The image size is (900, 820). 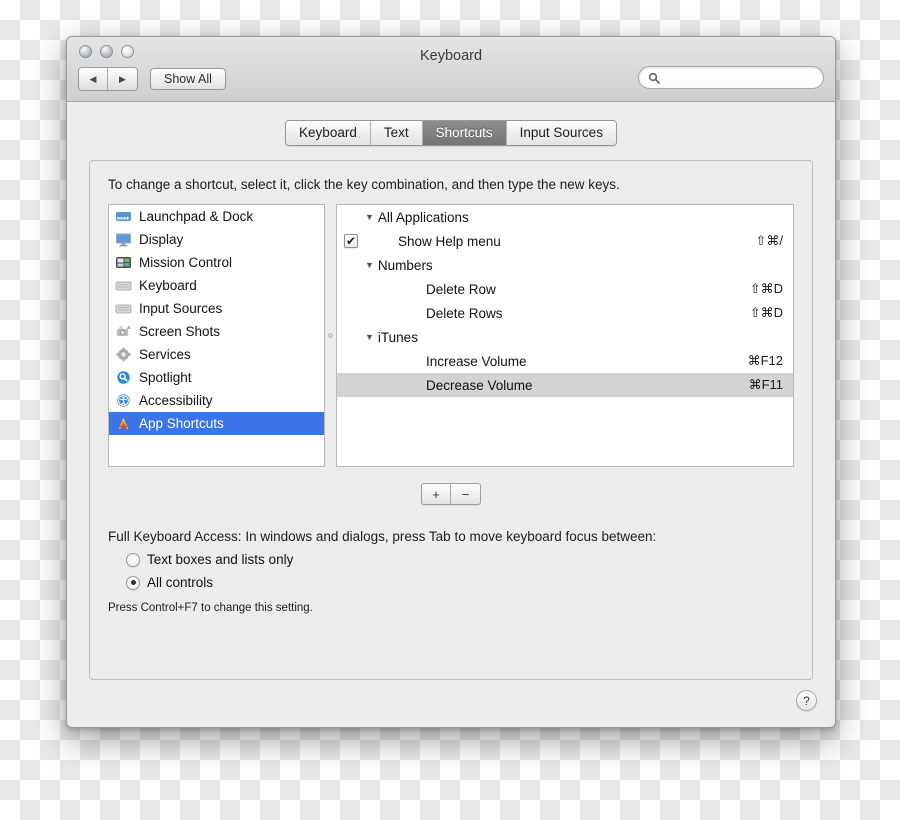 I want to click on shortcut-enabled-checkbox: ✔, so click(x=351, y=241).